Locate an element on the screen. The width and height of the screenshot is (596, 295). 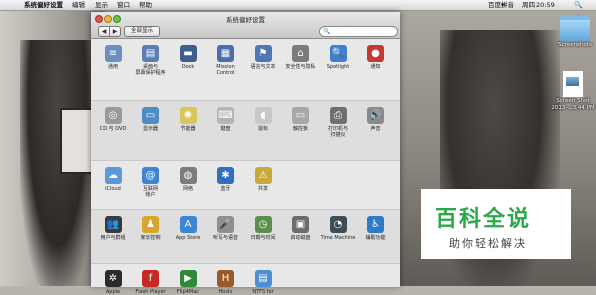
screenshot-label-line1: Screen Shot is located at coordinates (573, 101).